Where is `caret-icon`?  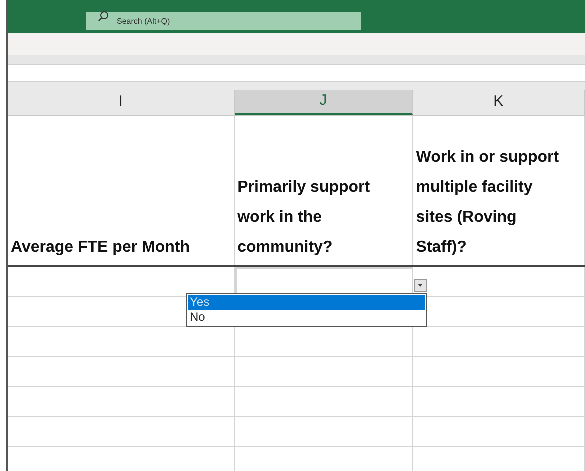
caret-icon is located at coordinates (420, 285).